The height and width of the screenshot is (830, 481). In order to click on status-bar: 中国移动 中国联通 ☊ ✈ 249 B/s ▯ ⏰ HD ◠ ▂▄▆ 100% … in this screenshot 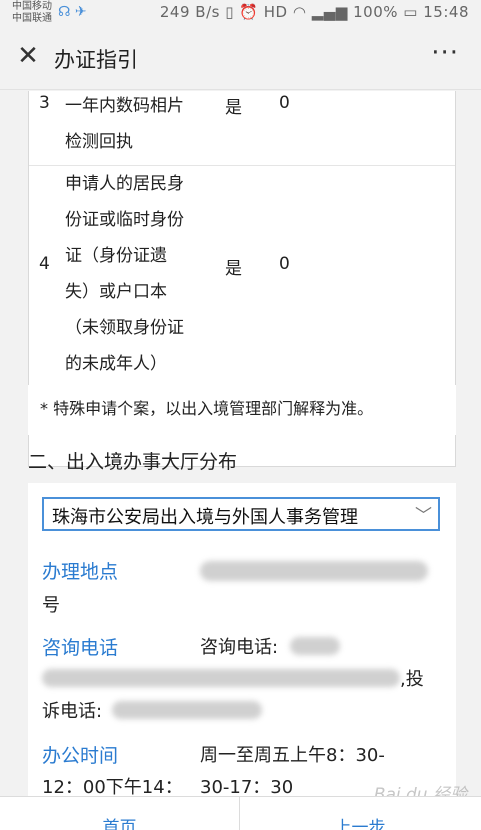, I will do `click(240, 13)`.